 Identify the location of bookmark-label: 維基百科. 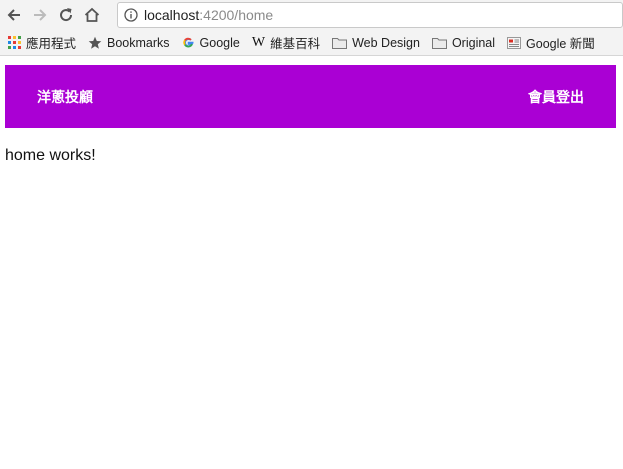
(295, 44).